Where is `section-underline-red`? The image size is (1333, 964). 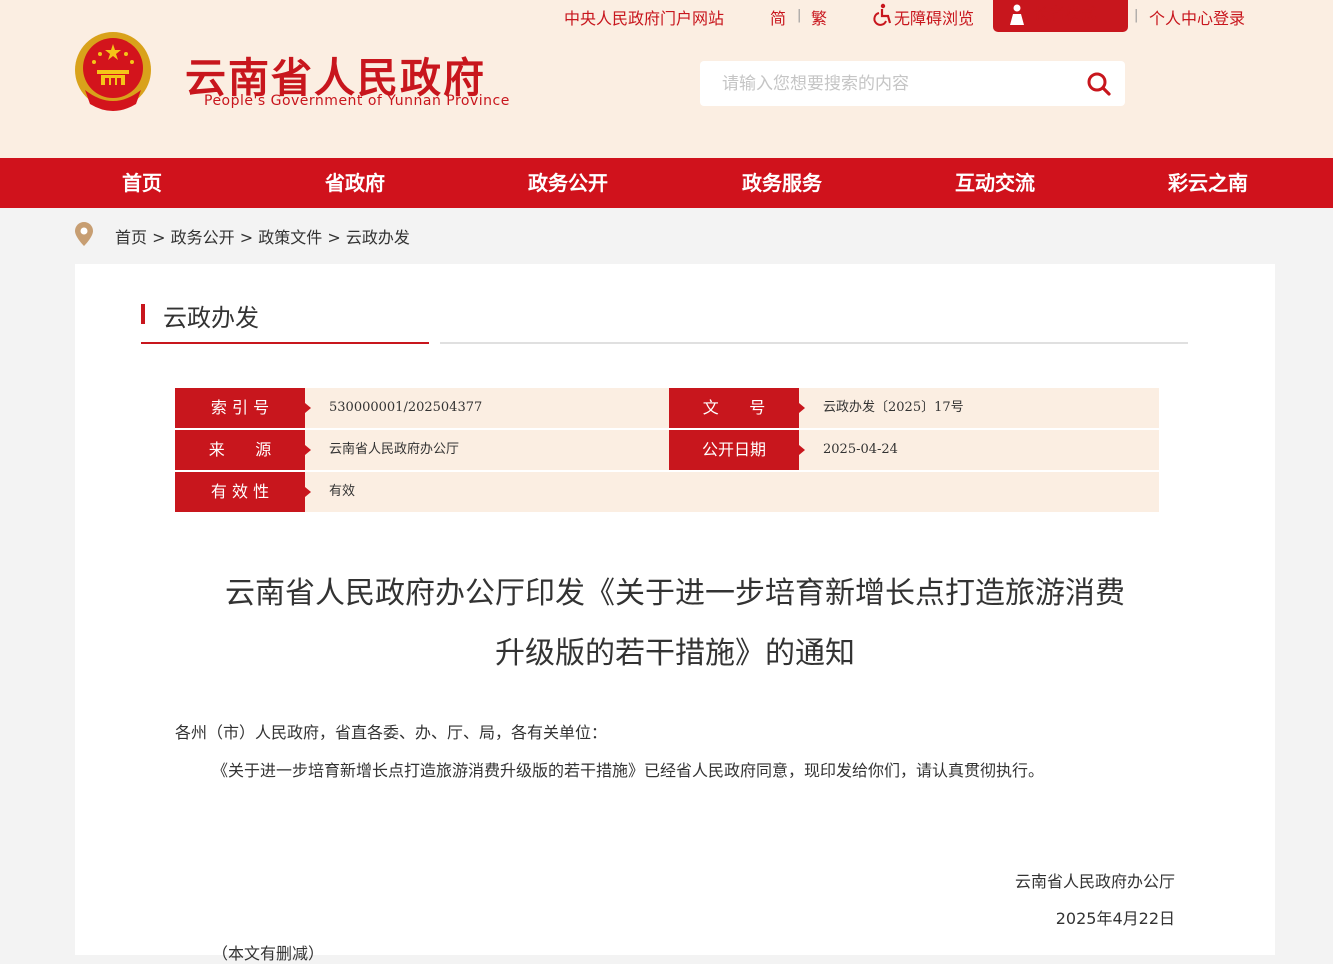 section-underline-red is located at coordinates (285, 343).